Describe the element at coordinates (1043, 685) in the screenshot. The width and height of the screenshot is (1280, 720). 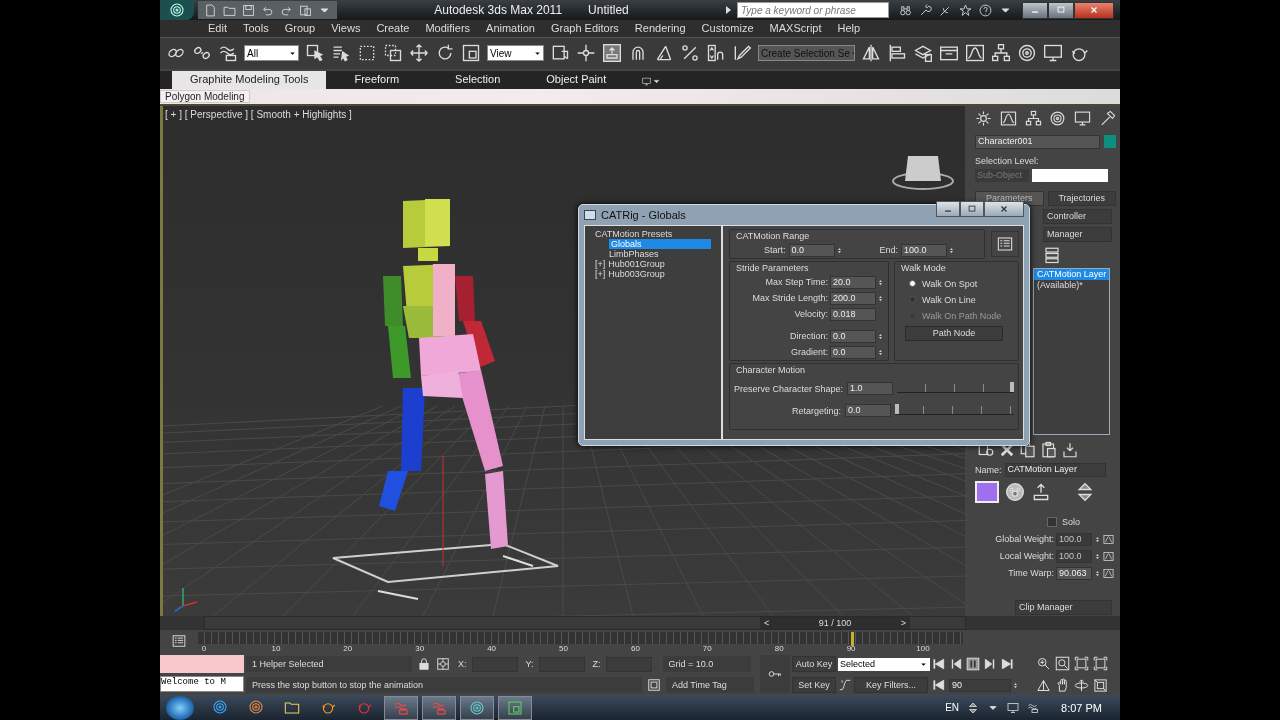
I see `field-of-view-icon` at that location.